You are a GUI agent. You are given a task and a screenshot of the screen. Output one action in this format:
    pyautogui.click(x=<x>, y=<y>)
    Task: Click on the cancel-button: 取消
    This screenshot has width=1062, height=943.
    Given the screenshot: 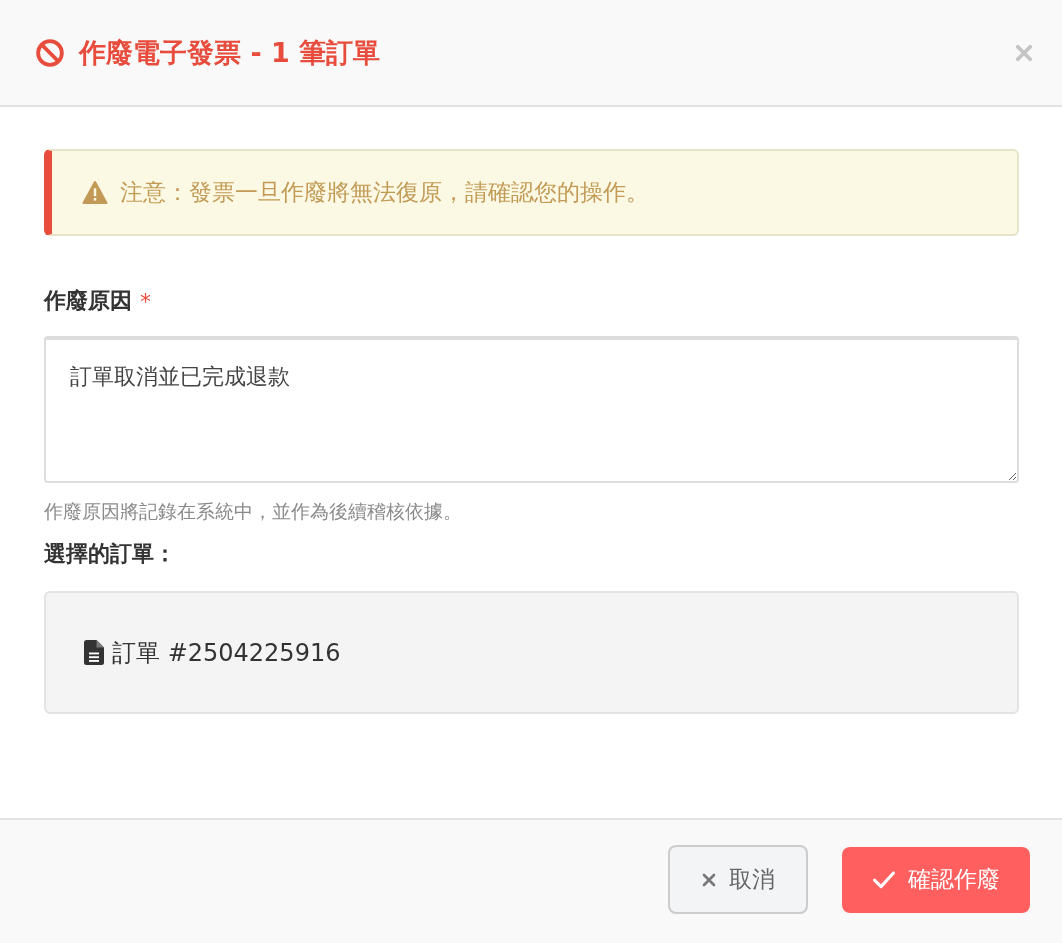 What is the action you would take?
    pyautogui.click(x=738, y=879)
    